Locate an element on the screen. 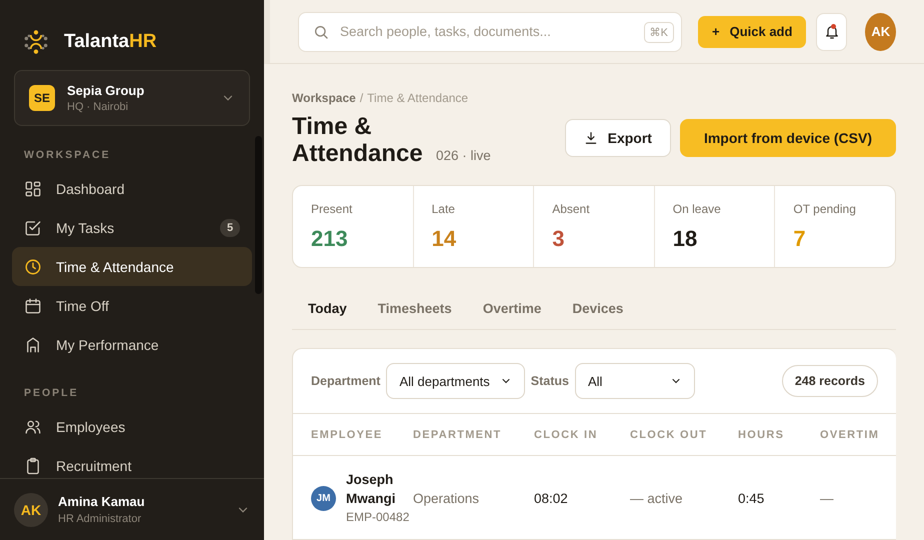  count-badge: 5 is located at coordinates (230, 227).